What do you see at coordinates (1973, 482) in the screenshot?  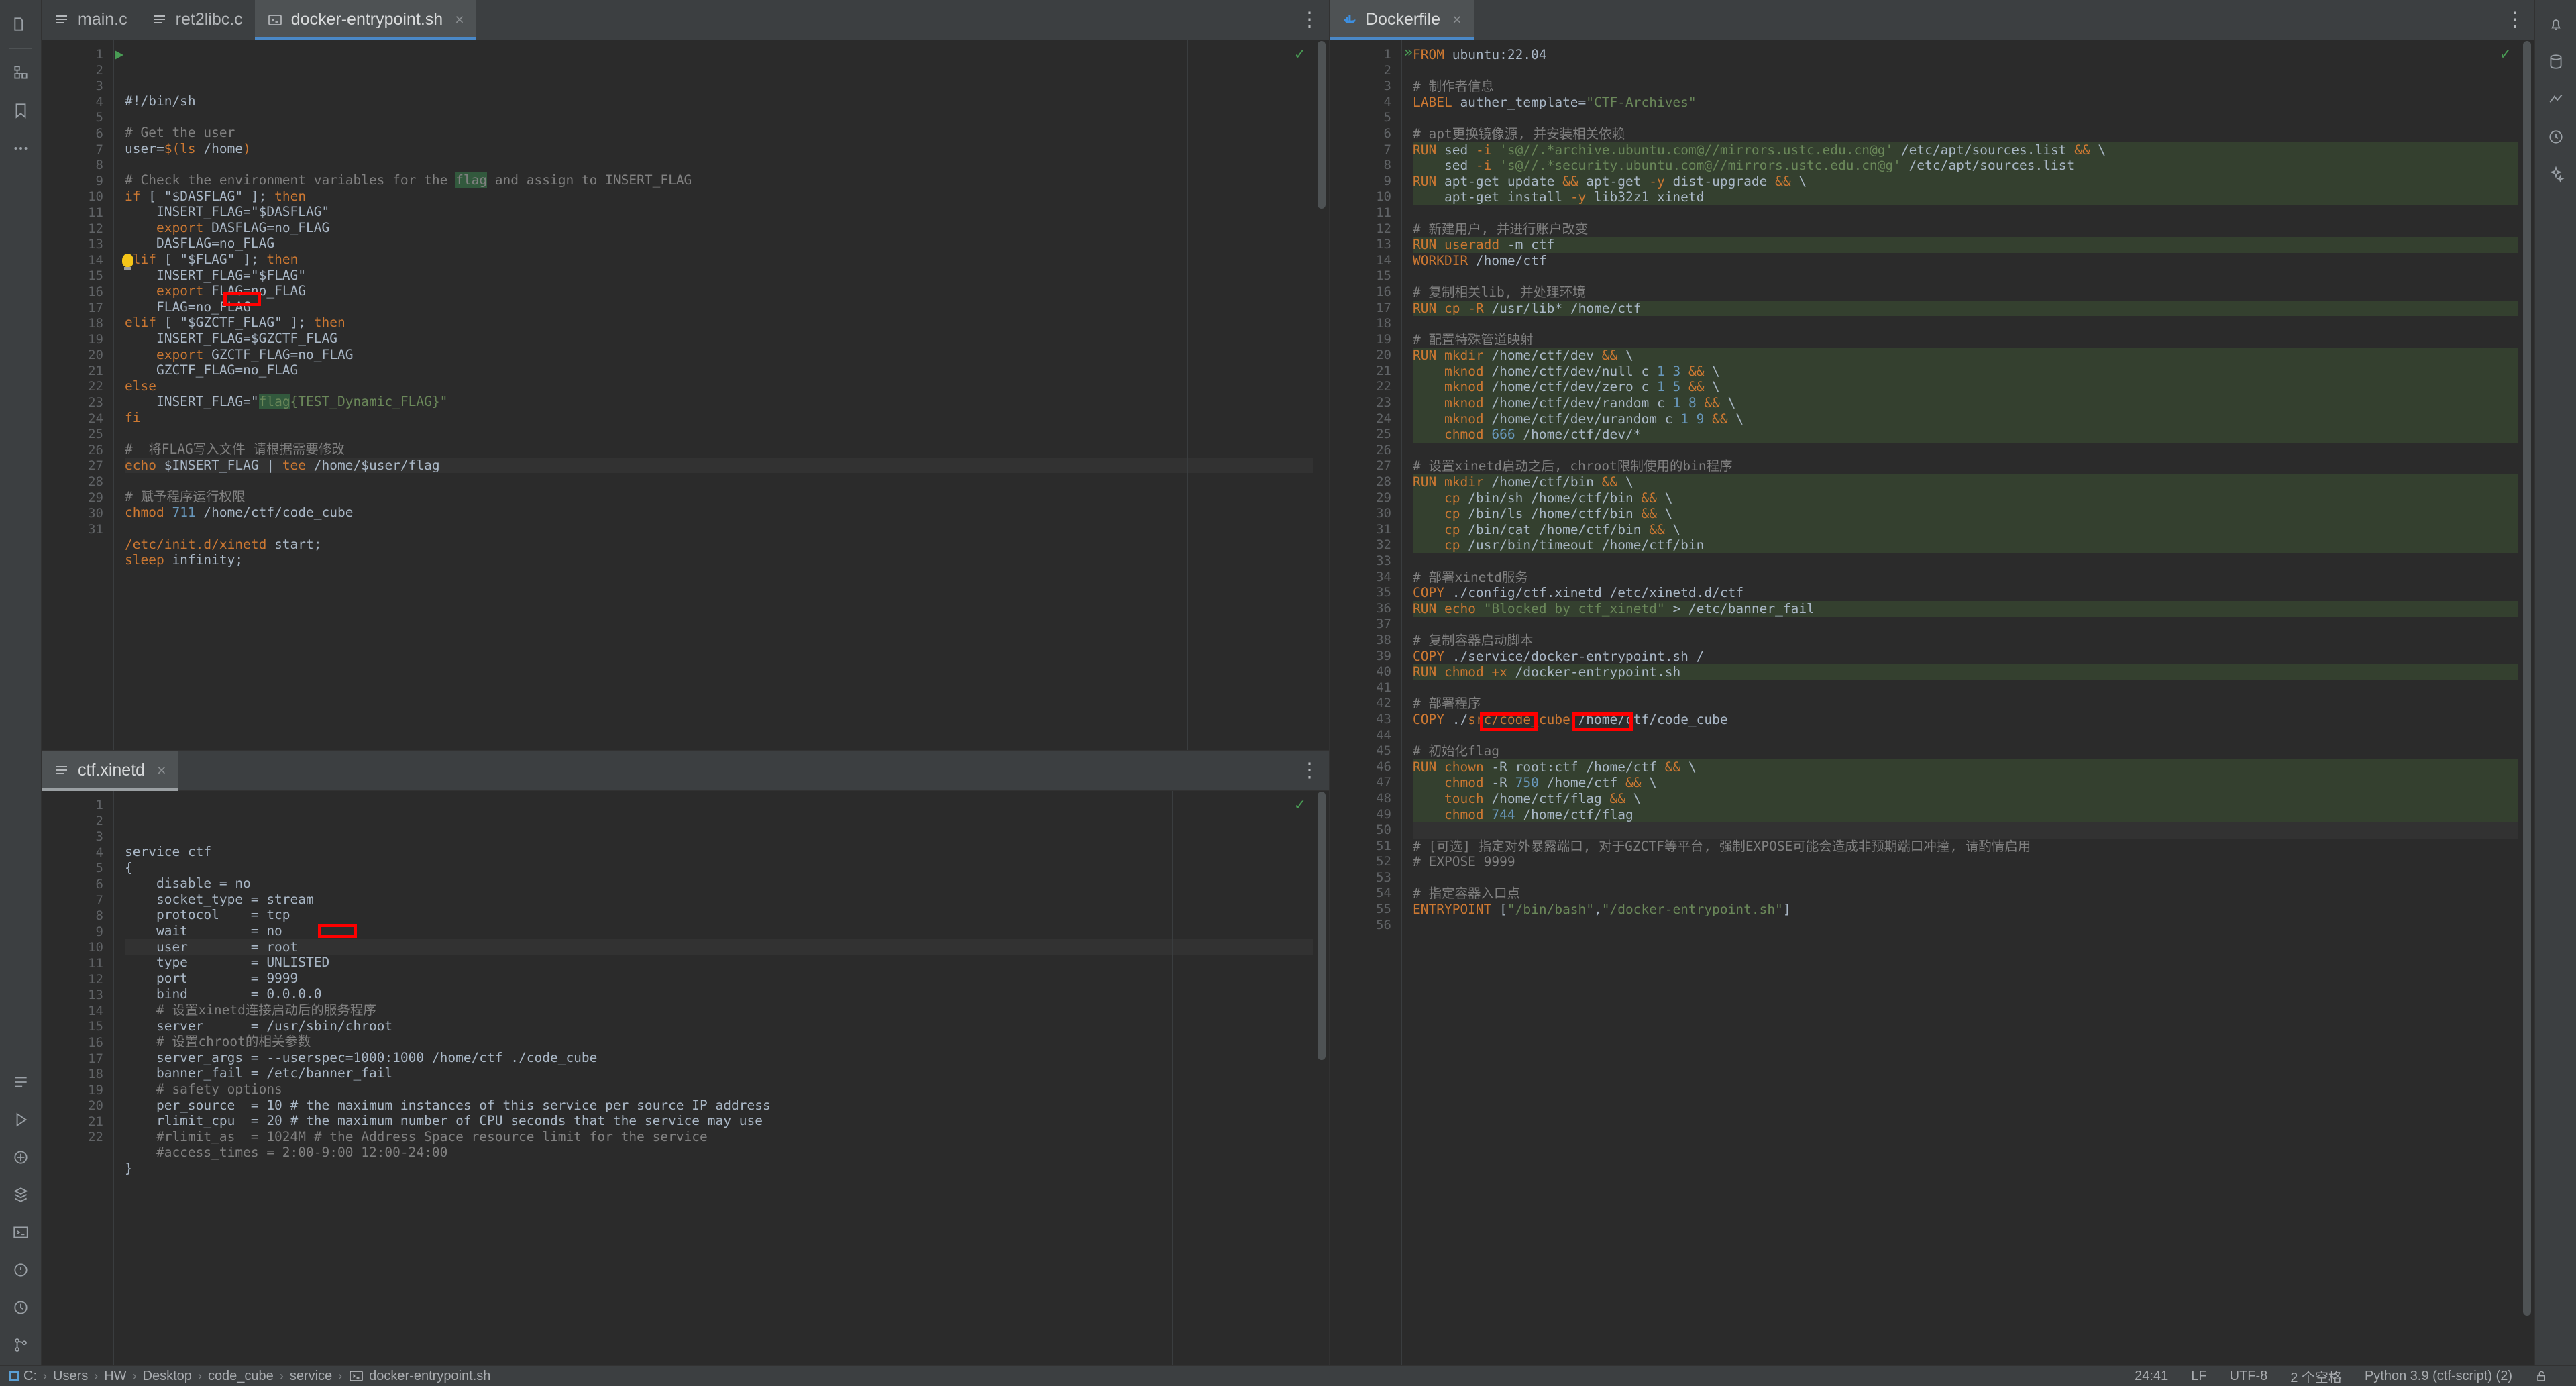 I see `code-line: RUN mkdir /home/ctf/bin && \` at bounding box center [1973, 482].